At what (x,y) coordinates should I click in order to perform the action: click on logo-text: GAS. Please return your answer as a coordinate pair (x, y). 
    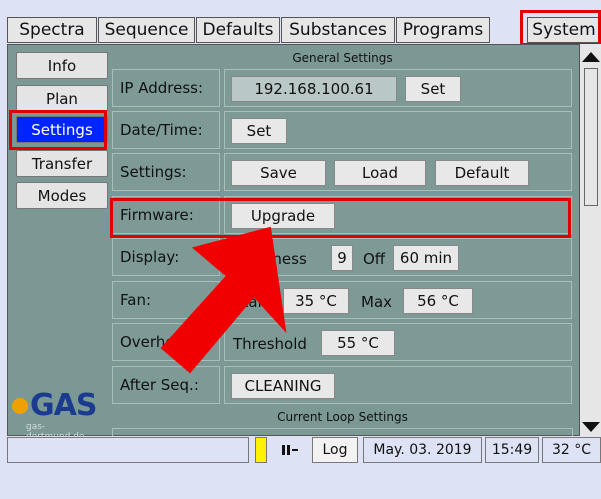
    Looking at the image, I should click on (63, 405).